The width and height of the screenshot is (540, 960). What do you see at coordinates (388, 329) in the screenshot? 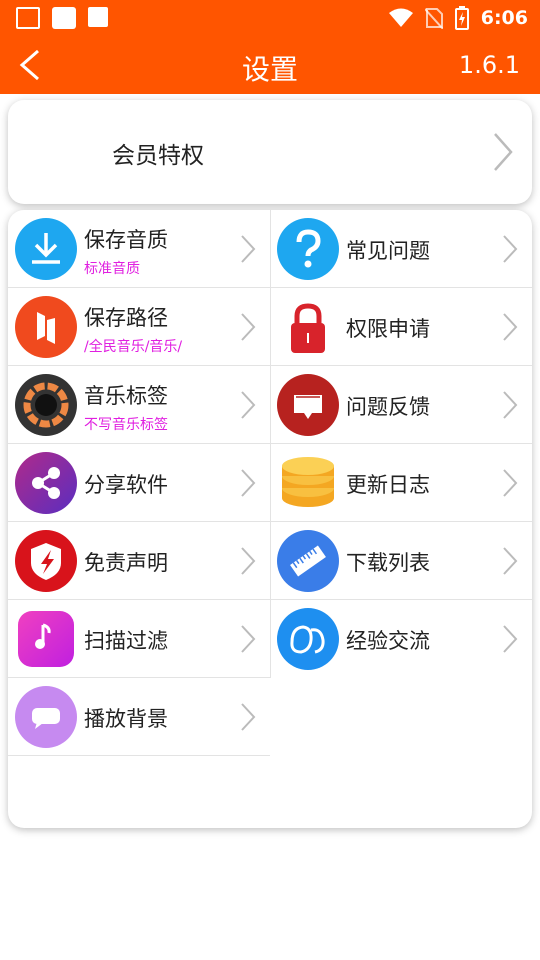
I see `permission-label: 权限申请` at bounding box center [388, 329].